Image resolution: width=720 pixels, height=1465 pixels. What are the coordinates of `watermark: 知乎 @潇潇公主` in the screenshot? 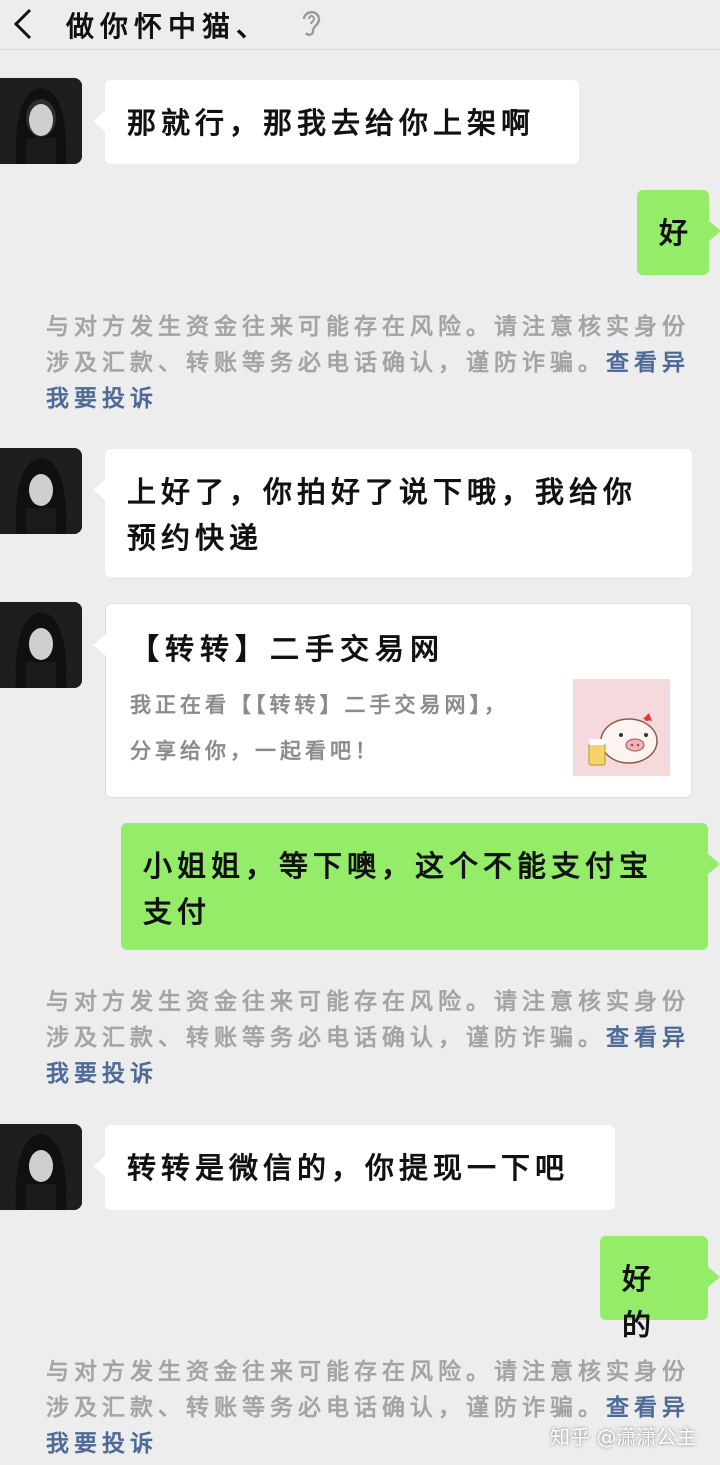 It's located at (623, 1437).